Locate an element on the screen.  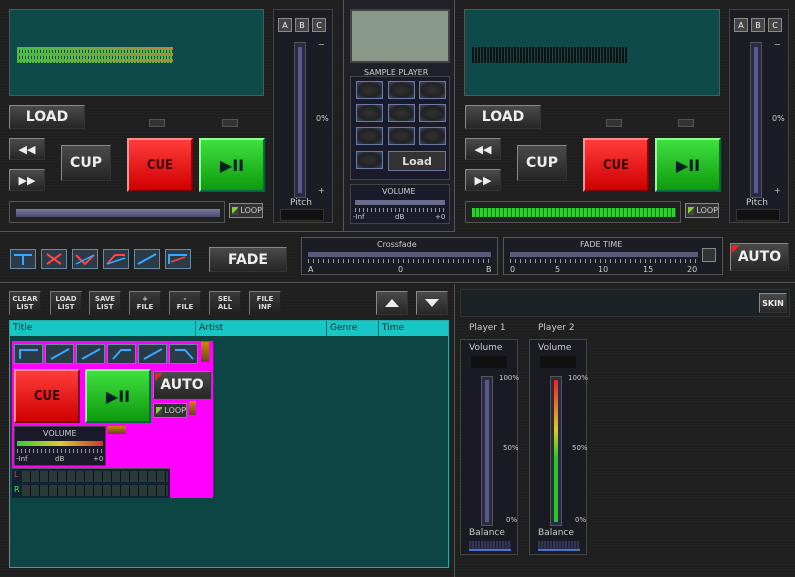
remove-file-button: - FILE is located at coordinates (185, 303).